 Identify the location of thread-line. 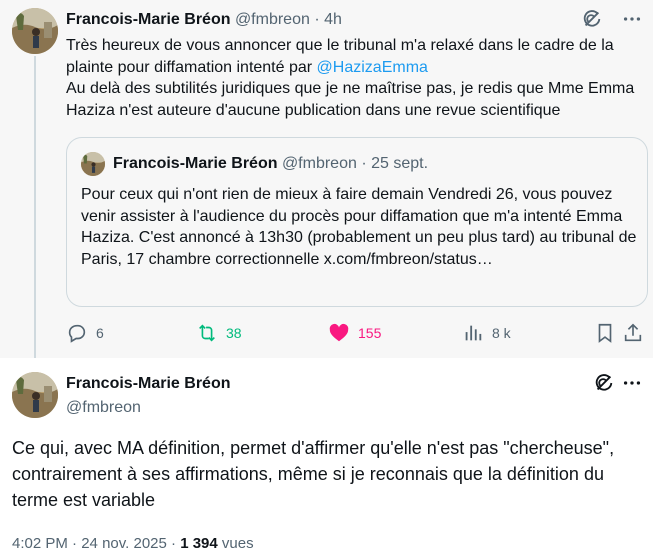
(35, 216).